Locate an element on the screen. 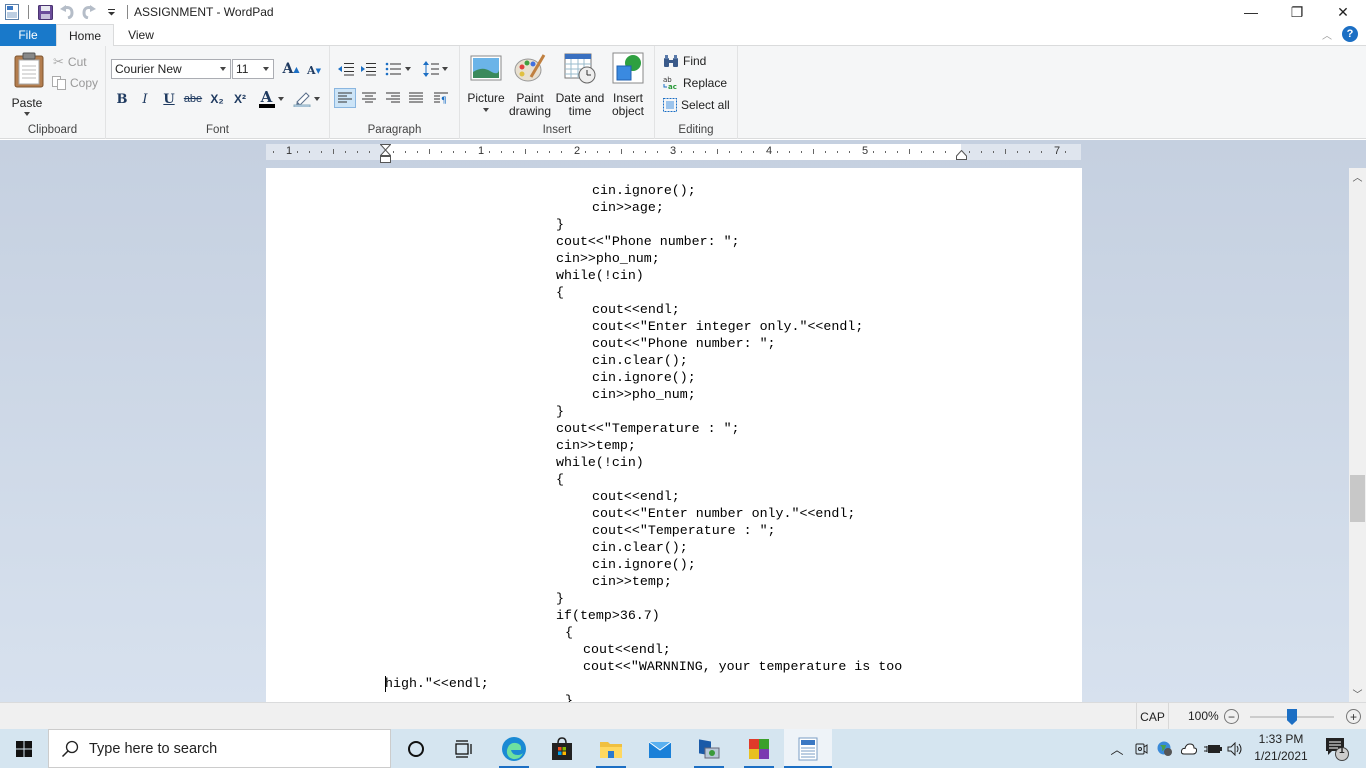 The width and height of the screenshot is (1366, 768). save-icon is located at coordinates (45, 12).